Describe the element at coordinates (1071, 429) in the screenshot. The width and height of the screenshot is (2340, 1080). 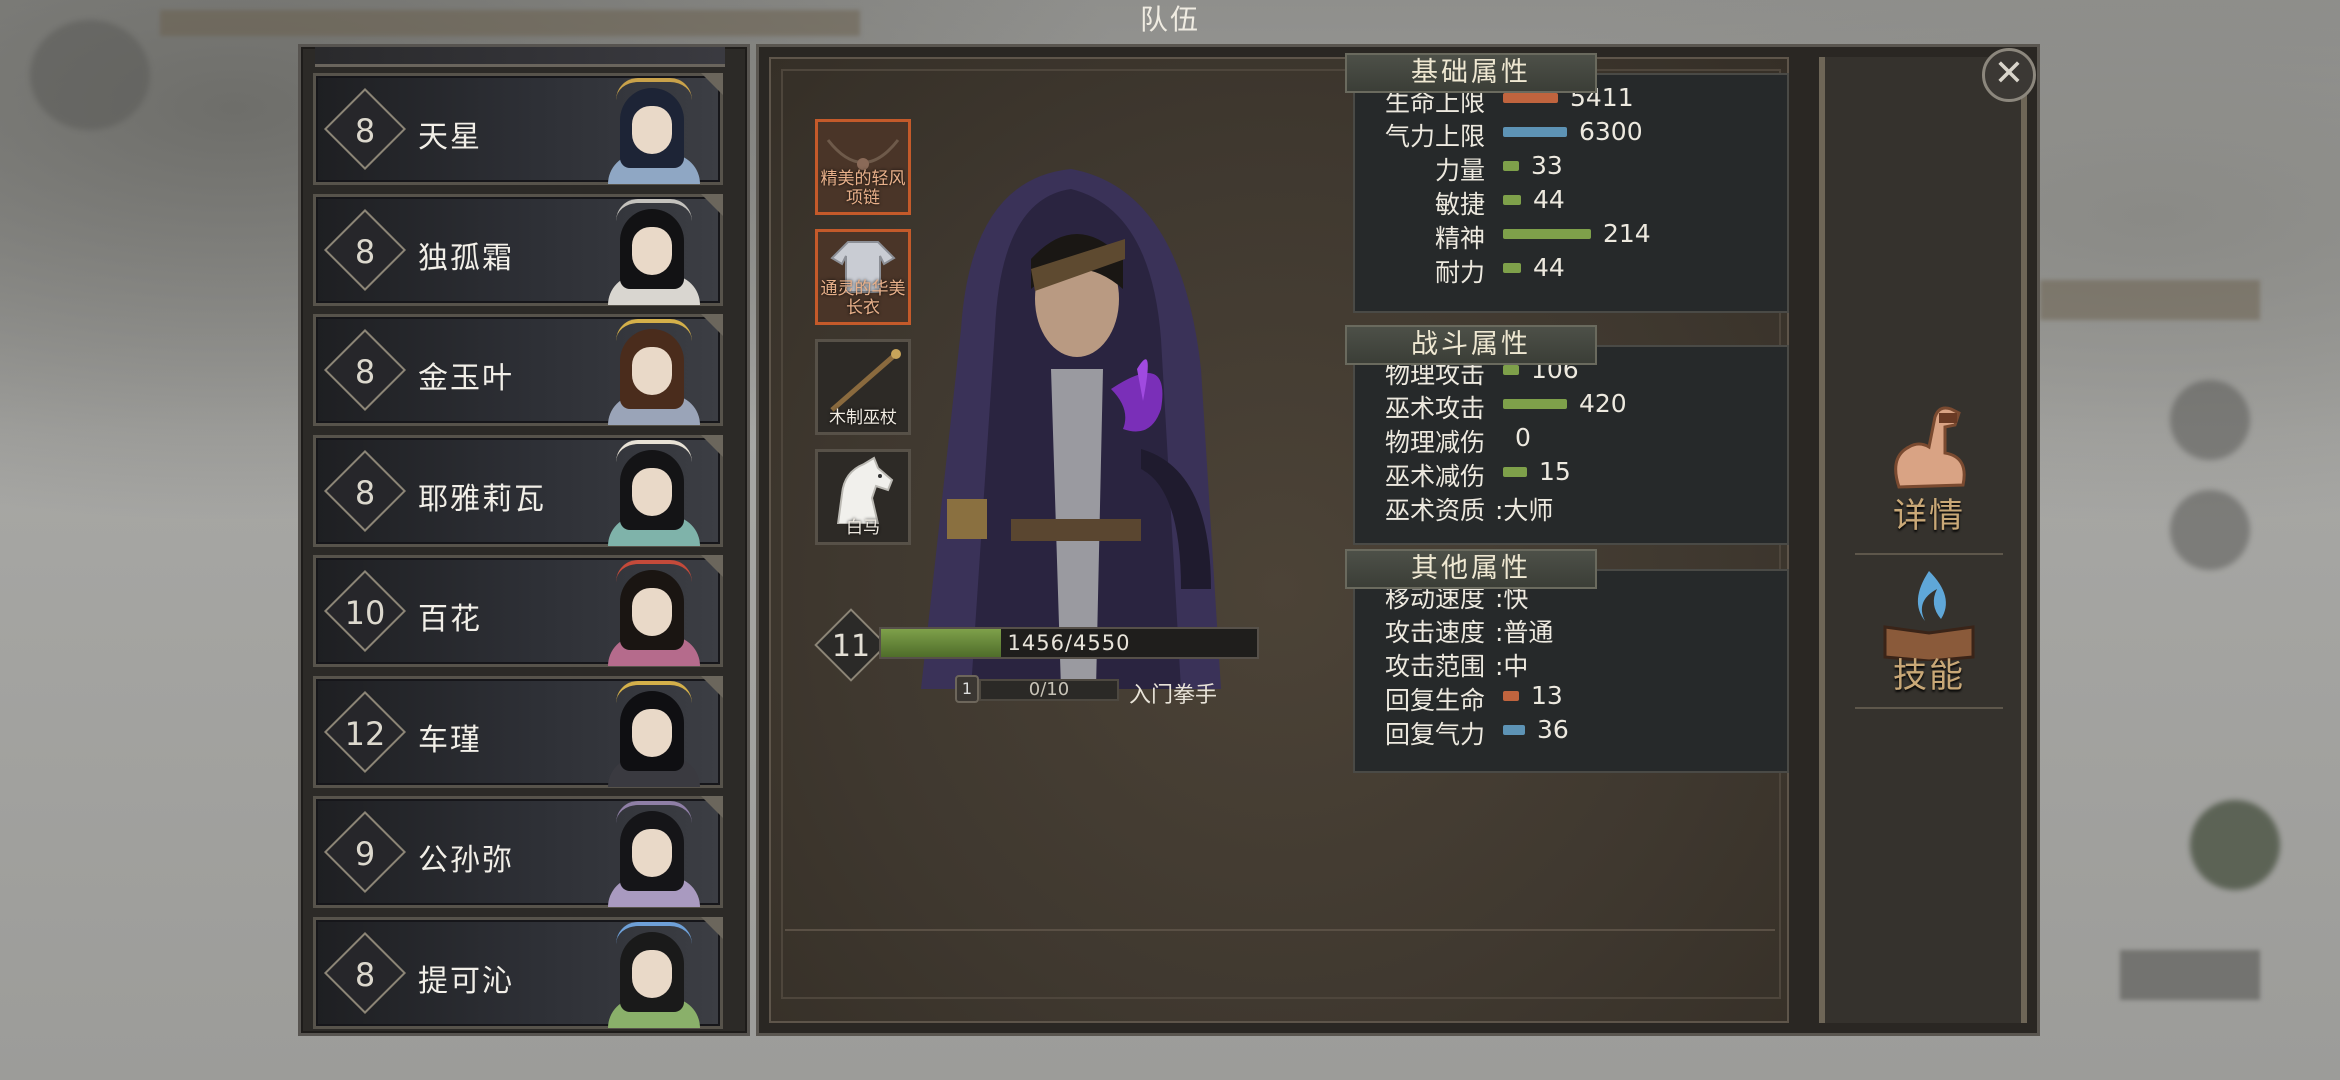
I see `character-portrait` at that location.